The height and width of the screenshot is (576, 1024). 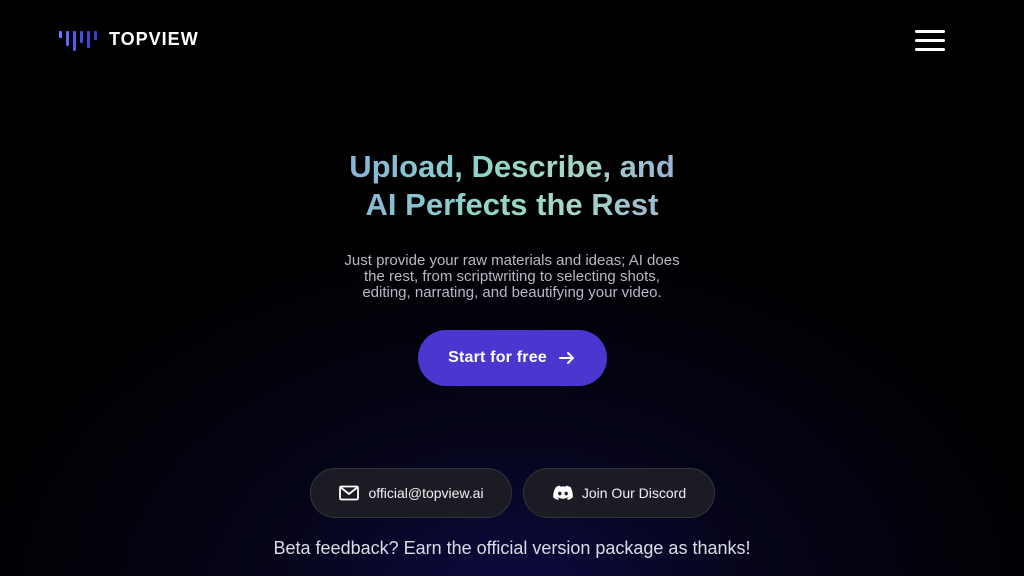 I want to click on discord-icon, so click(x=563, y=493).